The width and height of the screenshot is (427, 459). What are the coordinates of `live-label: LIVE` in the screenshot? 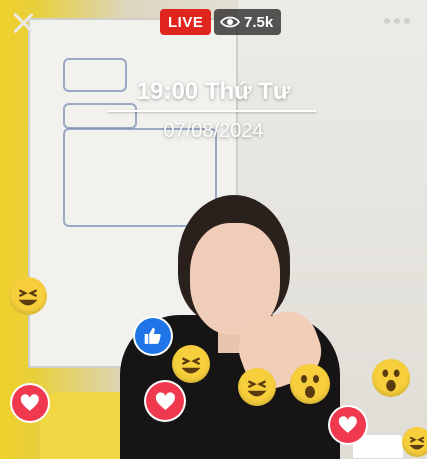 It's located at (186, 22).